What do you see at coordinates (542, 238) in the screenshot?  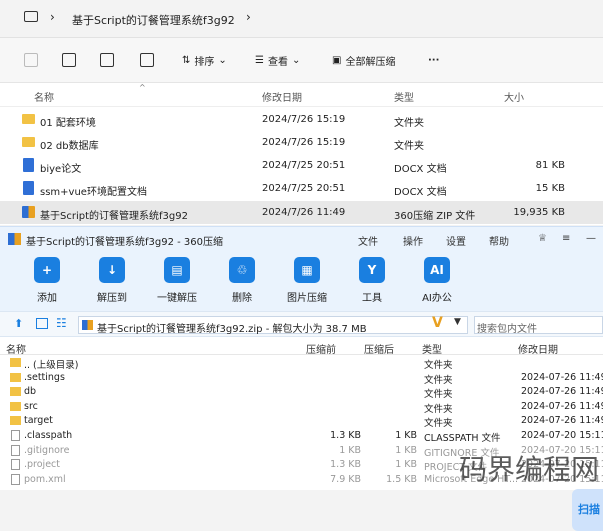 I see `skin-icon: ♕` at bounding box center [542, 238].